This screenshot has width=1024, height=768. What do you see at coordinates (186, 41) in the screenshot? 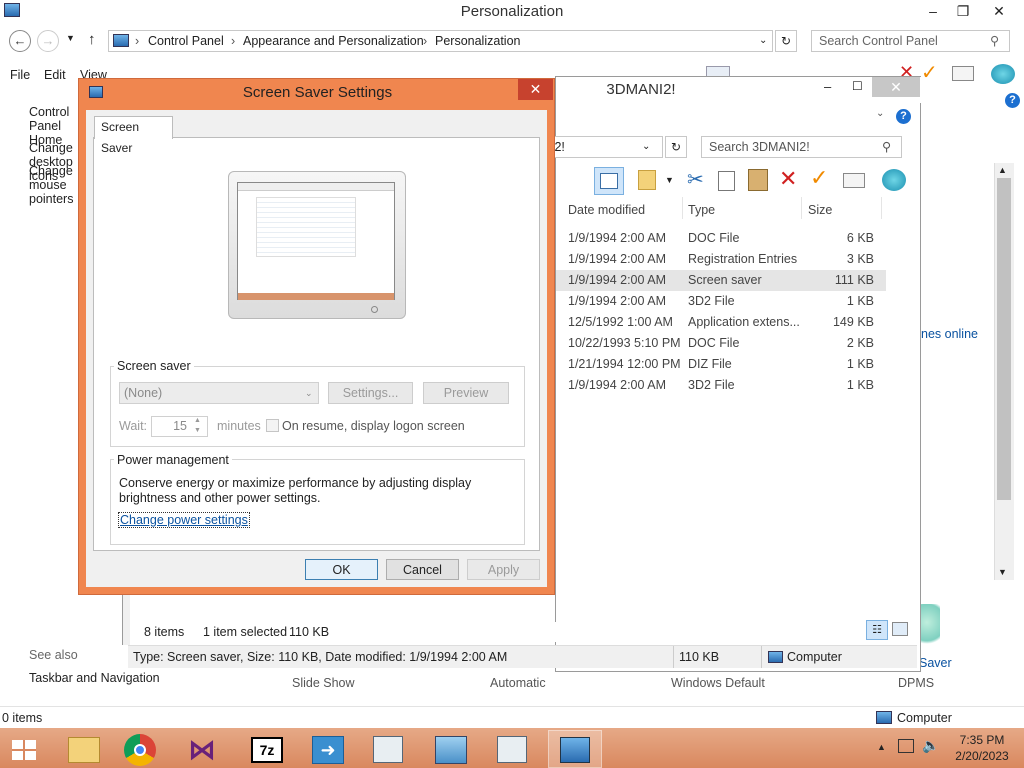
I see `breadcrumb-control-panel: Control Panel` at bounding box center [186, 41].